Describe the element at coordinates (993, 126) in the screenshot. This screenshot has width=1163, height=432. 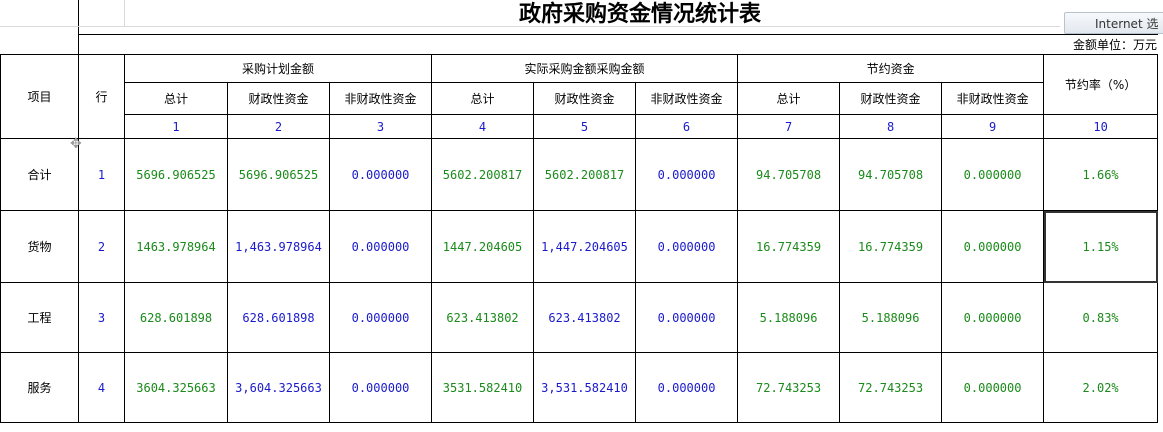
I see `column-number: 9` at that location.